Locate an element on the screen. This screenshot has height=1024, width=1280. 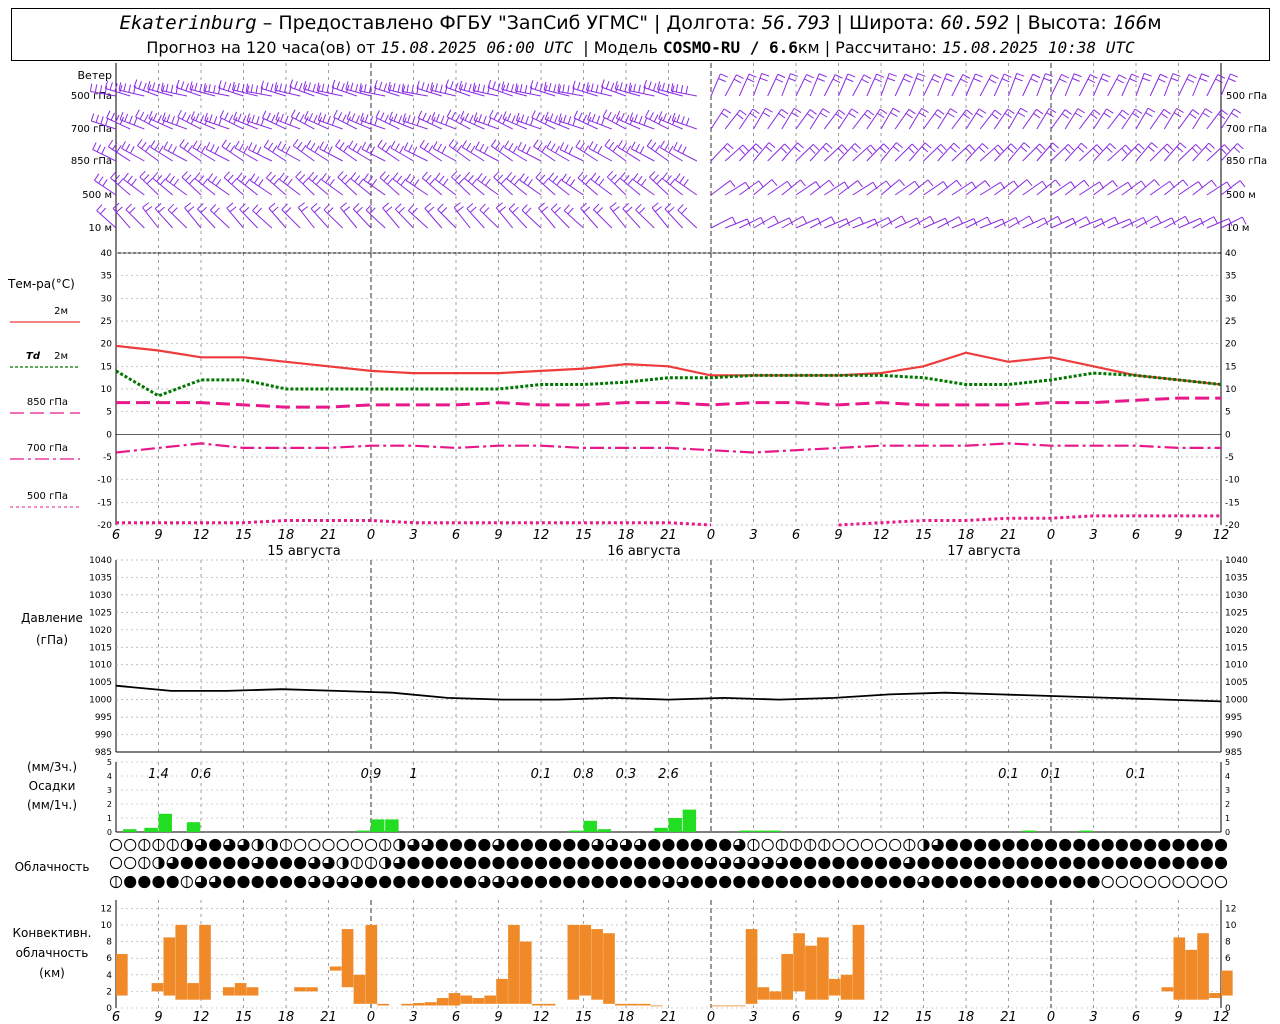
pressure-ytick: 990 is located at coordinates (103, 736).